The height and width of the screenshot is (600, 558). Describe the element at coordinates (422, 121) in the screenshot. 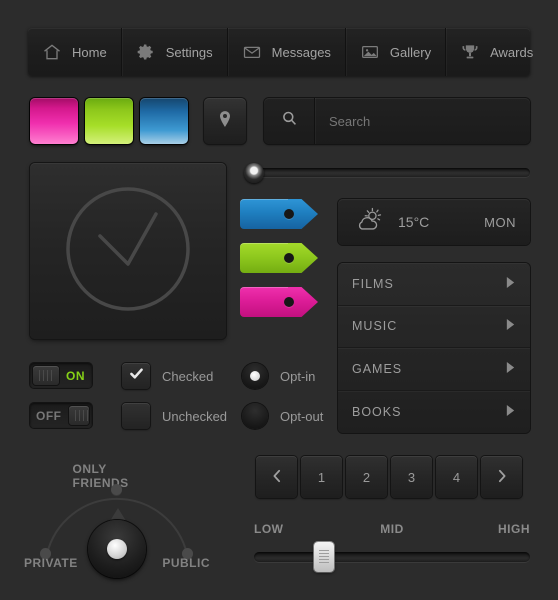

I see `search-input` at that location.